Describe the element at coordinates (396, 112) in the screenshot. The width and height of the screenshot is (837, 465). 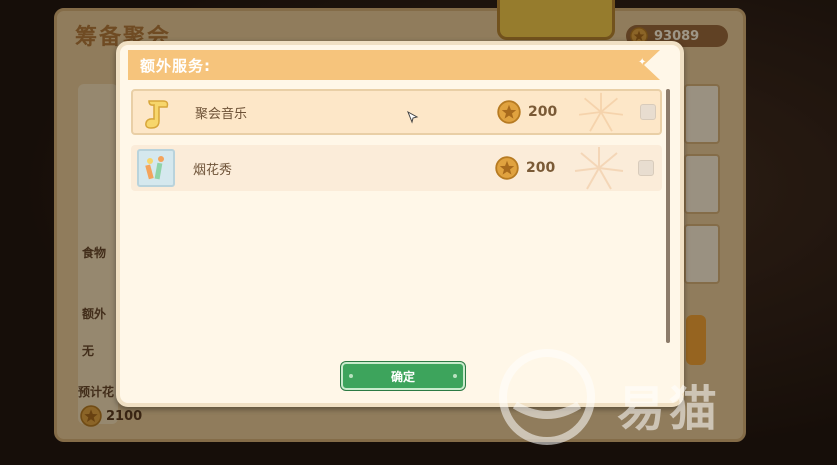
I see `service-item-music: 聚会音乐 200` at that location.